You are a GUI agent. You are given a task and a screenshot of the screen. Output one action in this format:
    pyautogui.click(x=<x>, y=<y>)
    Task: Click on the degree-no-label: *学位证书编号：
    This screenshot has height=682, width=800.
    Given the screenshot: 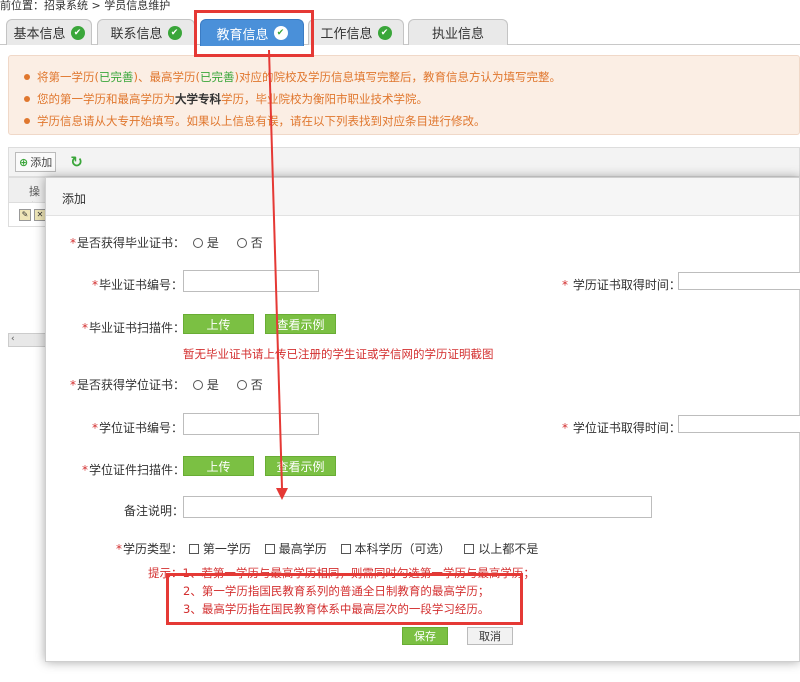 What is the action you would take?
    pyautogui.click(x=138, y=428)
    